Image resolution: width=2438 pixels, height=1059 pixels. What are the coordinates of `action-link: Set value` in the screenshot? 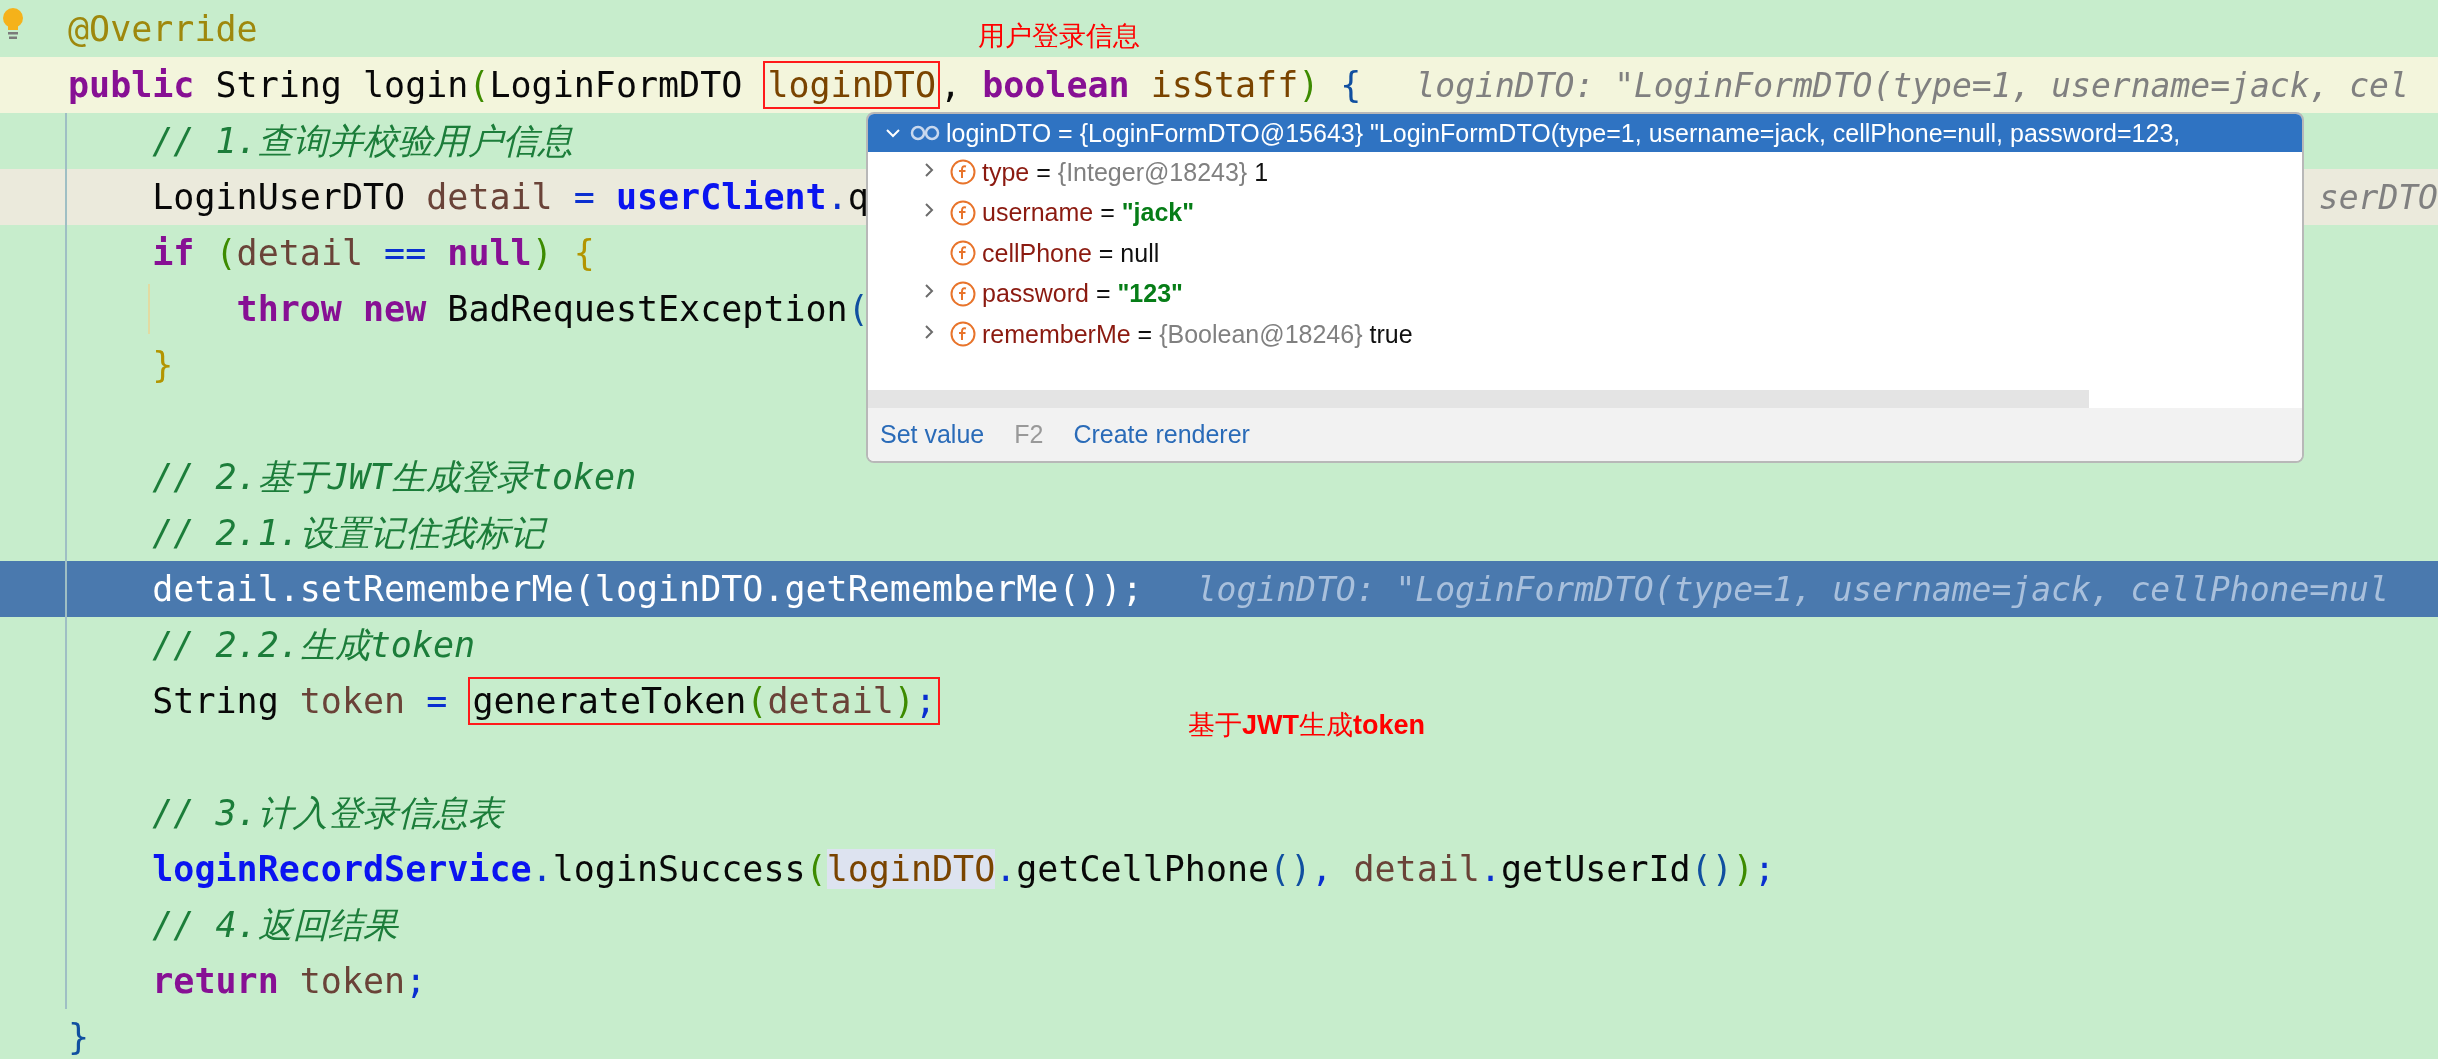 It's located at (932, 434).